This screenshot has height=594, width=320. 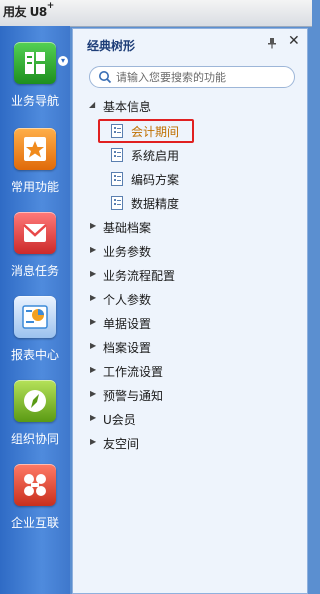 I want to click on tree-node-label: 单据设置, so click(x=127, y=324).